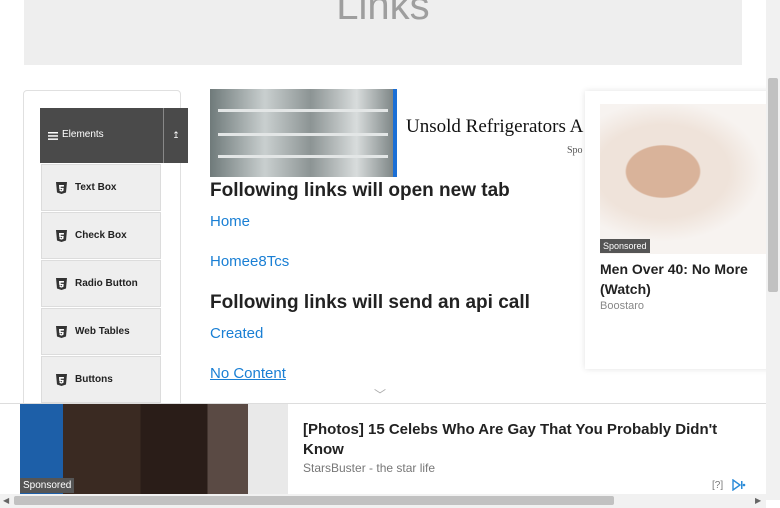  What do you see at coordinates (94, 379) in the screenshot?
I see `sidebar-item-label: Buttons` at bounding box center [94, 379].